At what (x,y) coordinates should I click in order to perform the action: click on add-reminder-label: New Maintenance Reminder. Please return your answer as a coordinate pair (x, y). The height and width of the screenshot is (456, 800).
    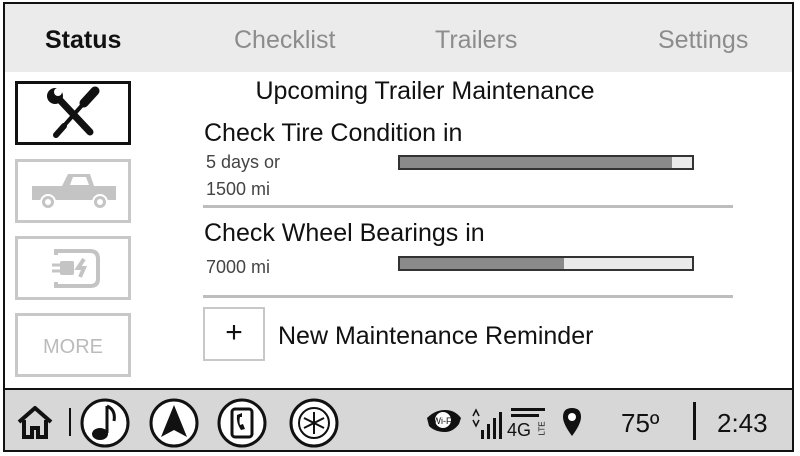
    Looking at the image, I should click on (435, 336).